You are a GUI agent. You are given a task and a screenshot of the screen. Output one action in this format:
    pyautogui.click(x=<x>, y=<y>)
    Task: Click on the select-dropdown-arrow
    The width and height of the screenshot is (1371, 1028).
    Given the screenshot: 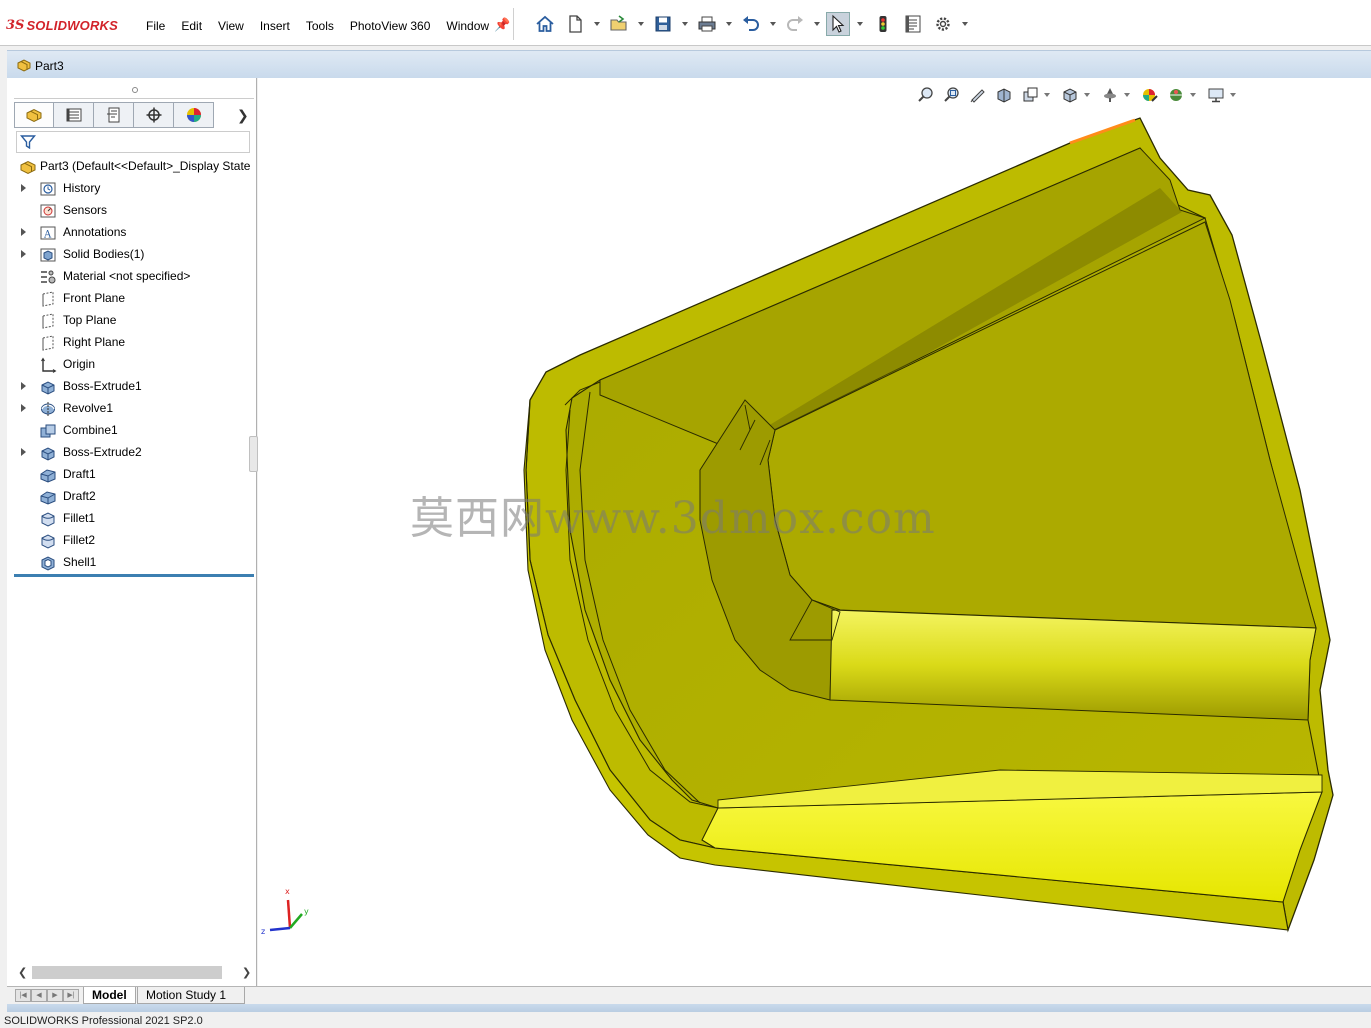 What is the action you would take?
    pyautogui.click(x=860, y=24)
    